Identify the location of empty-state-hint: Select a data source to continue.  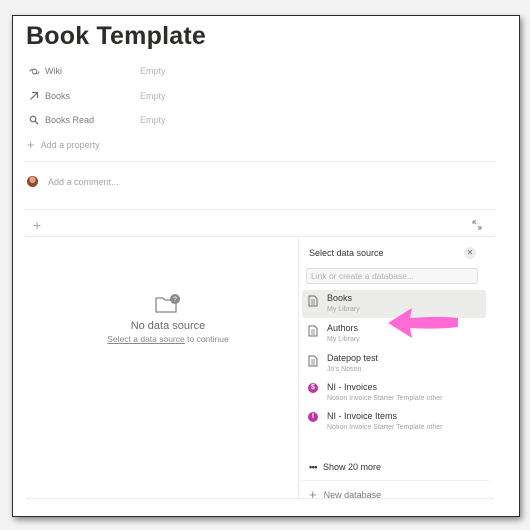
(168, 339).